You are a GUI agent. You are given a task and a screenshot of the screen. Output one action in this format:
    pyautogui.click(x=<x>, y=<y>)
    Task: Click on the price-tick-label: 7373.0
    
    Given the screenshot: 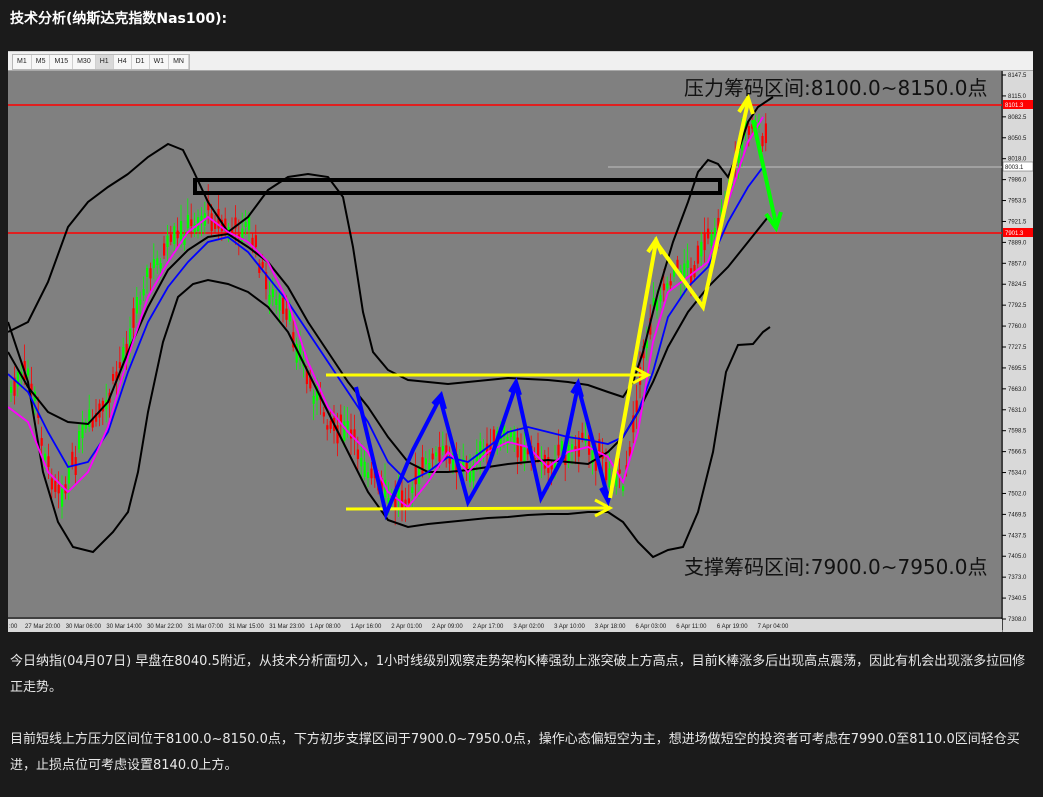 What is the action you would take?
    pyautogui.click(x=1017, y=578)
    